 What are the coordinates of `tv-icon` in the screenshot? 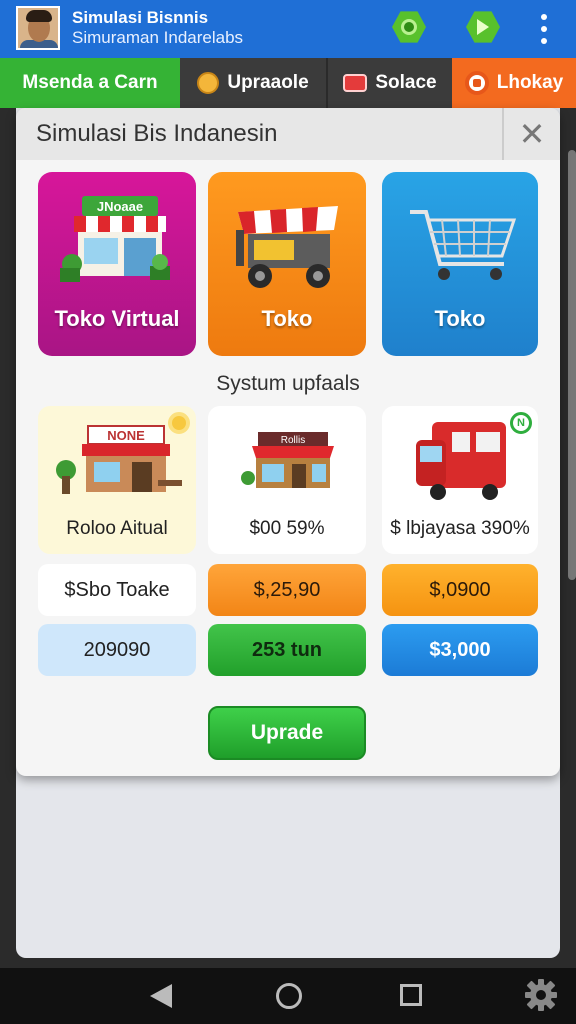 It's located at (355, 83).